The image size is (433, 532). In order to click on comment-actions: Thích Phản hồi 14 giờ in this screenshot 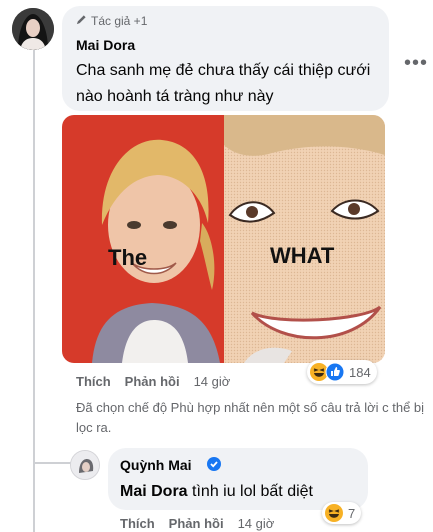, I will do `click(160, 381)`.